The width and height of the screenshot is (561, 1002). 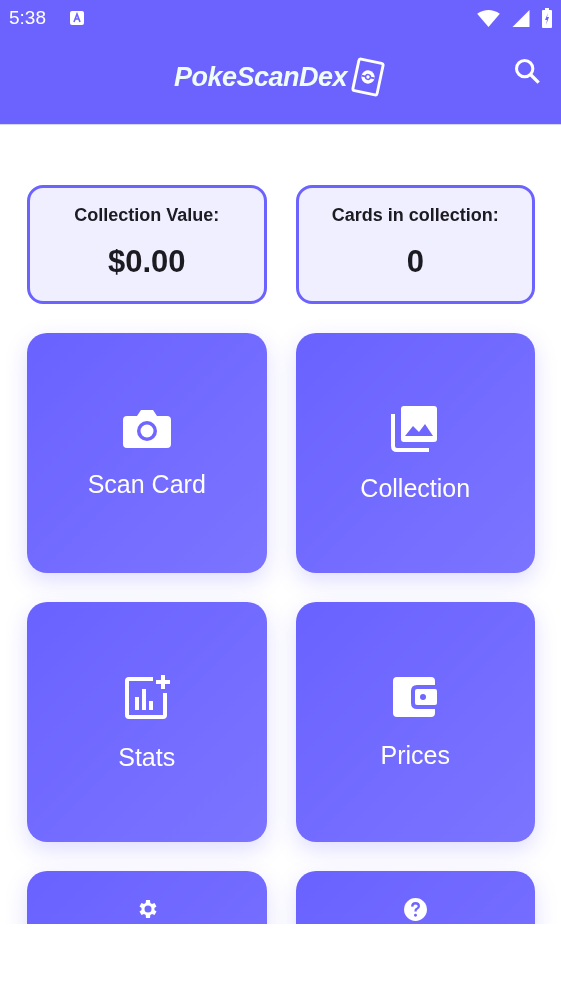 What do you see at coordinates (146, 427) in the screenshot?
I see `camera-icon` at bounding box center [146, 427].